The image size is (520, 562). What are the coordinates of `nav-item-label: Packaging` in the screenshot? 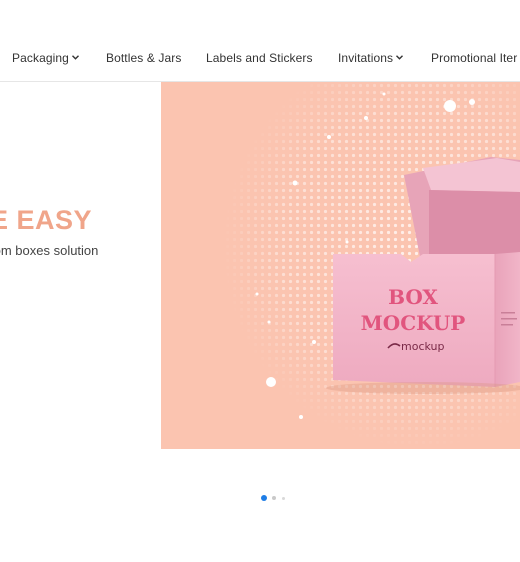 It's located at (40, 58).